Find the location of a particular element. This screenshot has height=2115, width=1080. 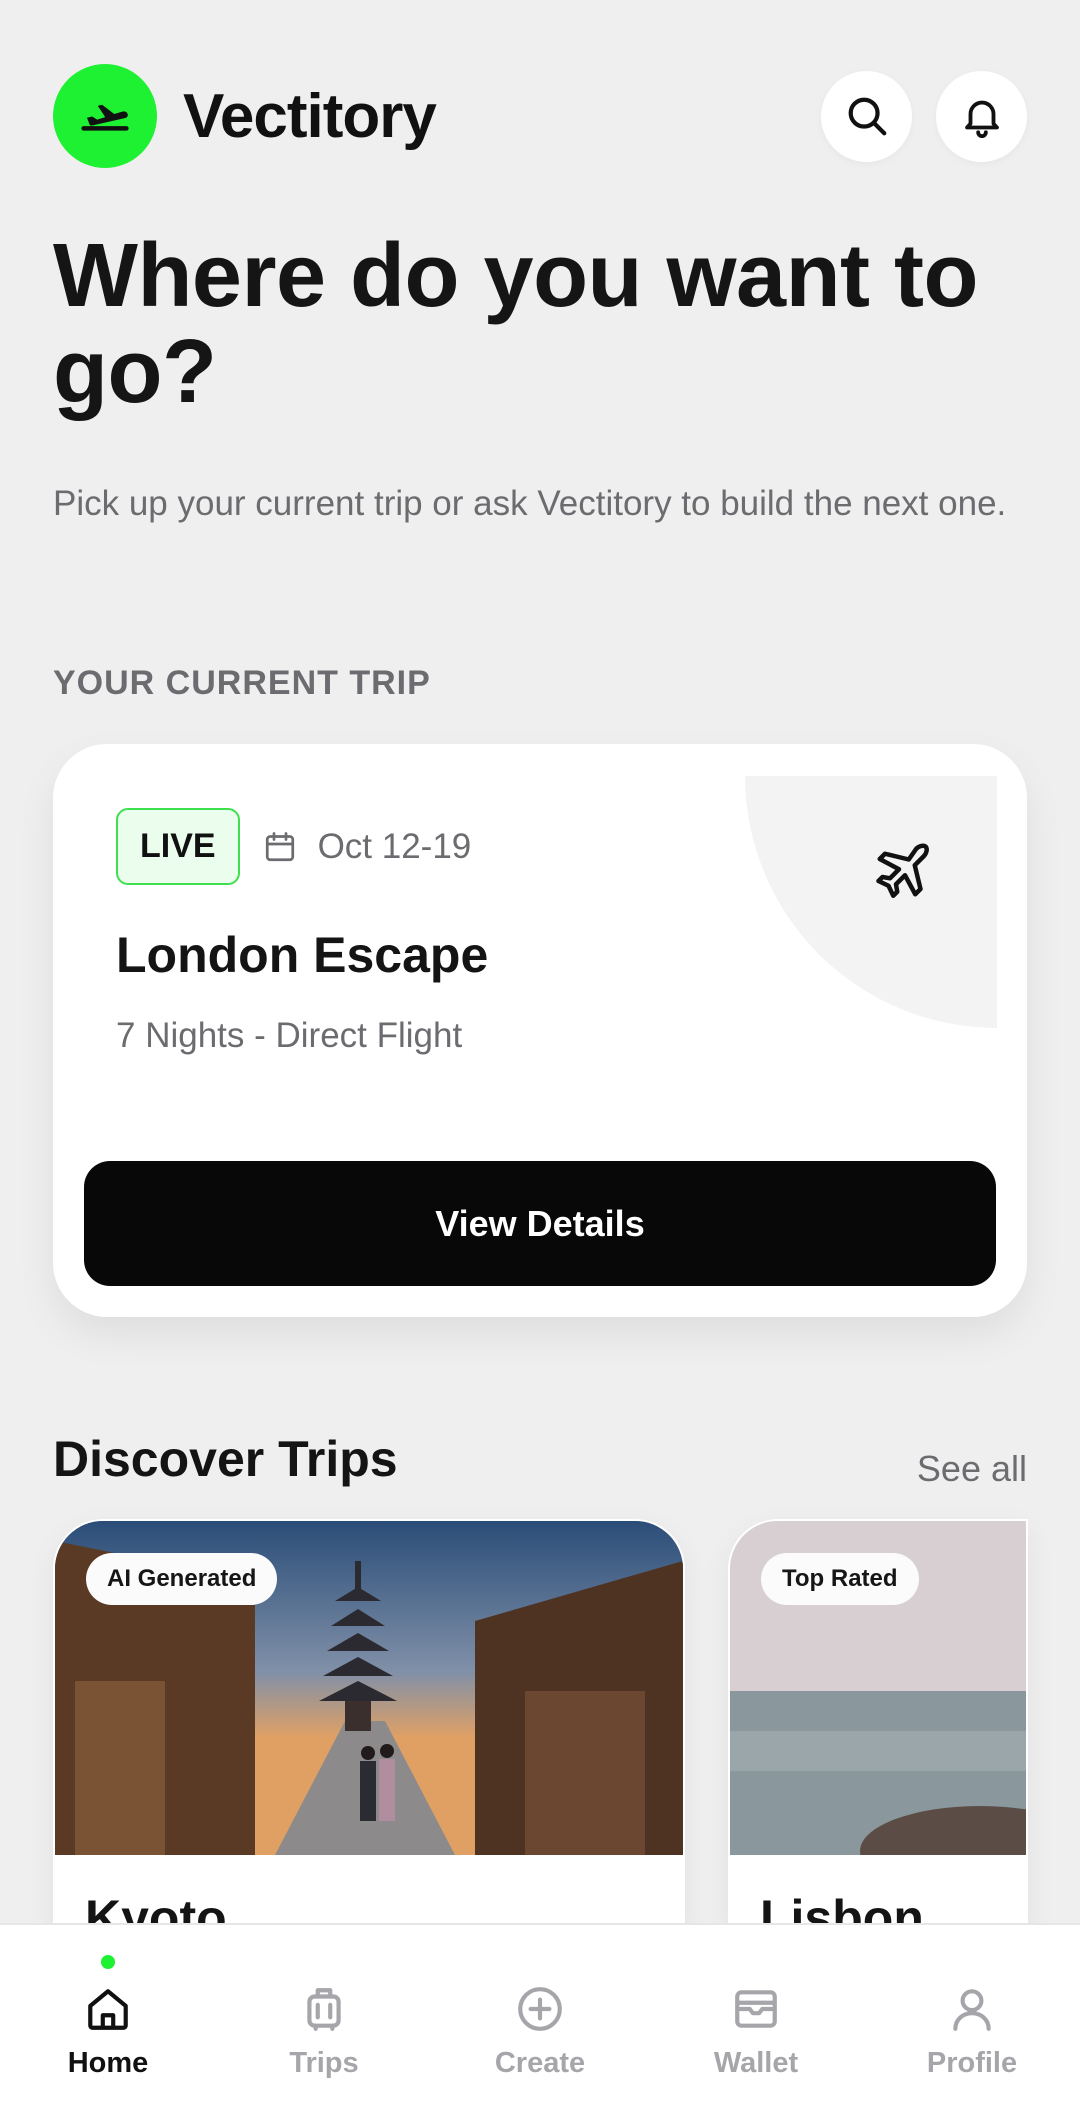

nav-create: Create is located at coordinates (540, 2020).